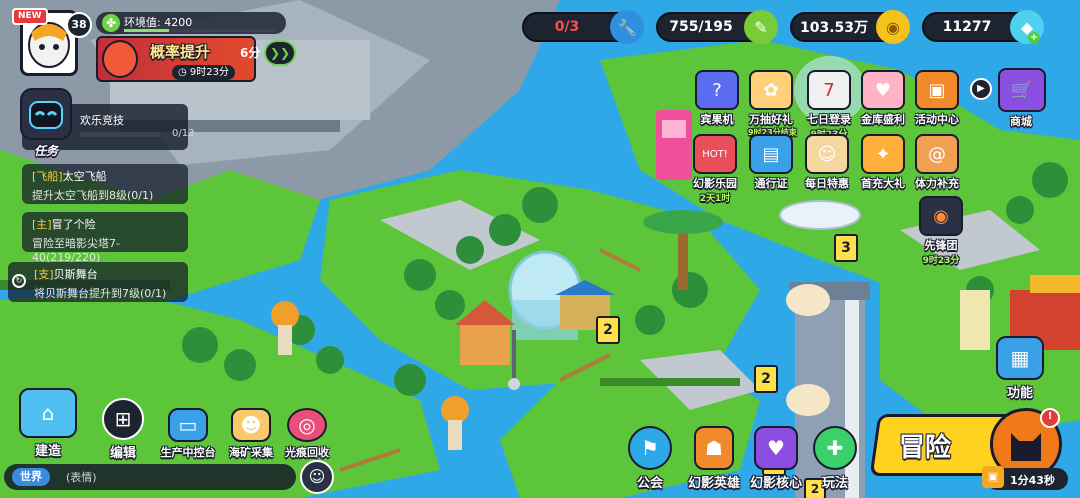 The width and height of the screenshot is (1080, 498). I want to click on function-button: ▦ 功能, so click(1020, 368).